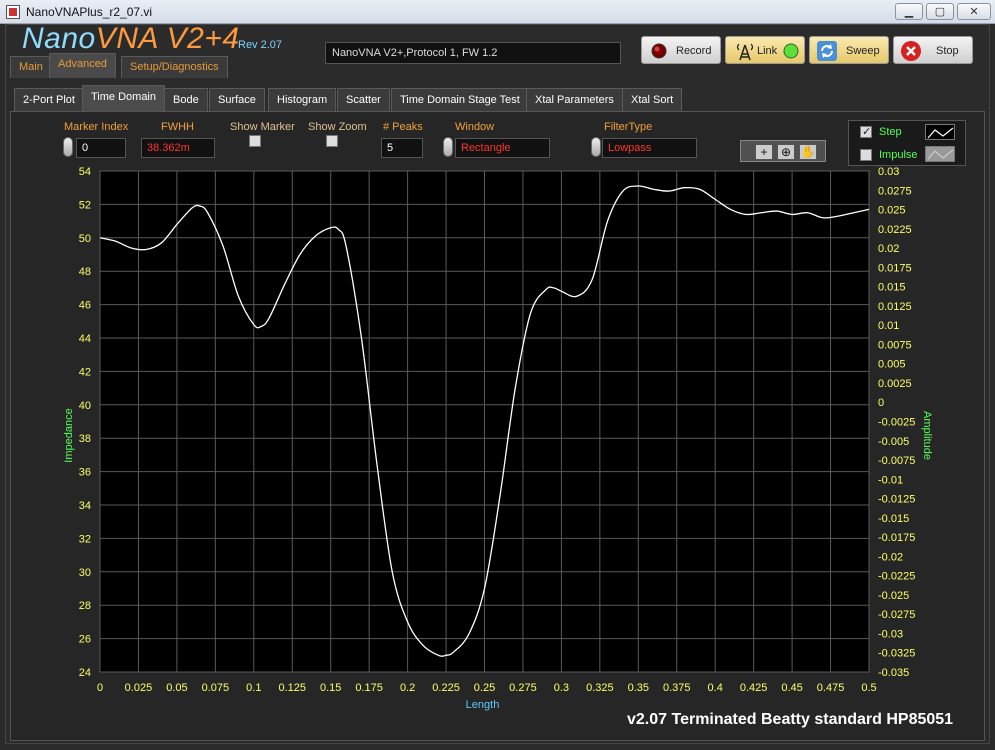  What do you see at coordinates (745, 52) in the screenshot?
I see `antenna-icon` at bounding box center [745, 52].